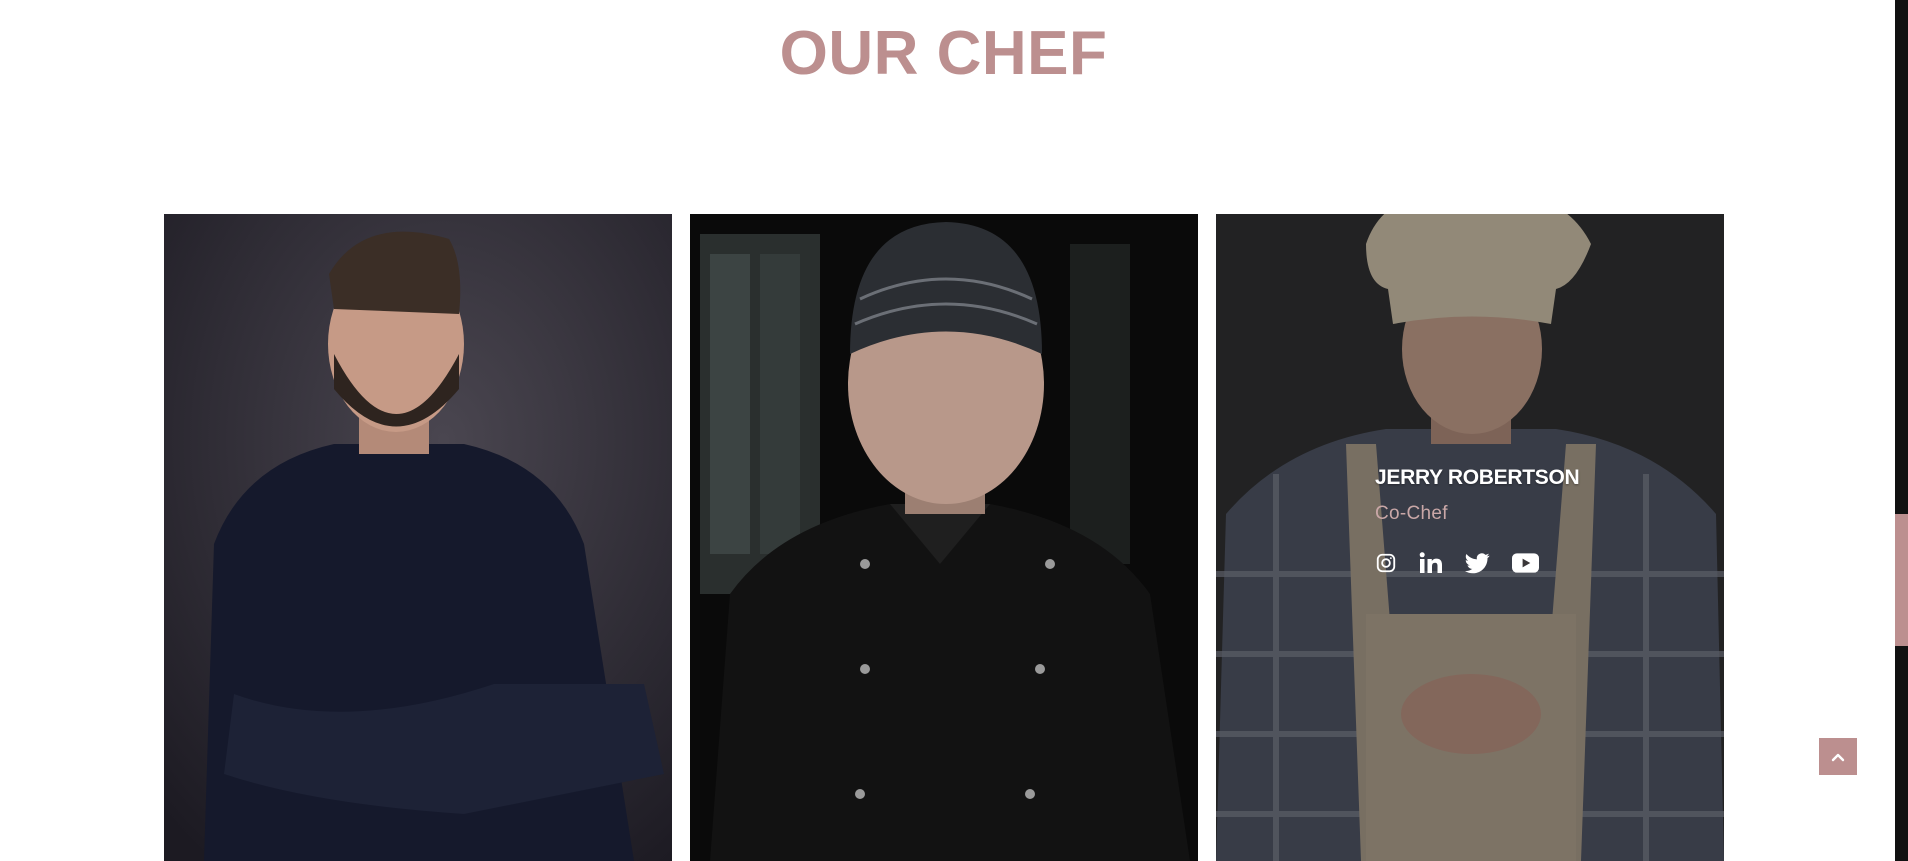 The height and width of the screenshot is (861, 1908). Describe the element at coordinates (1525, 563) in the screenshot. I see `youtube-icon` at that location.